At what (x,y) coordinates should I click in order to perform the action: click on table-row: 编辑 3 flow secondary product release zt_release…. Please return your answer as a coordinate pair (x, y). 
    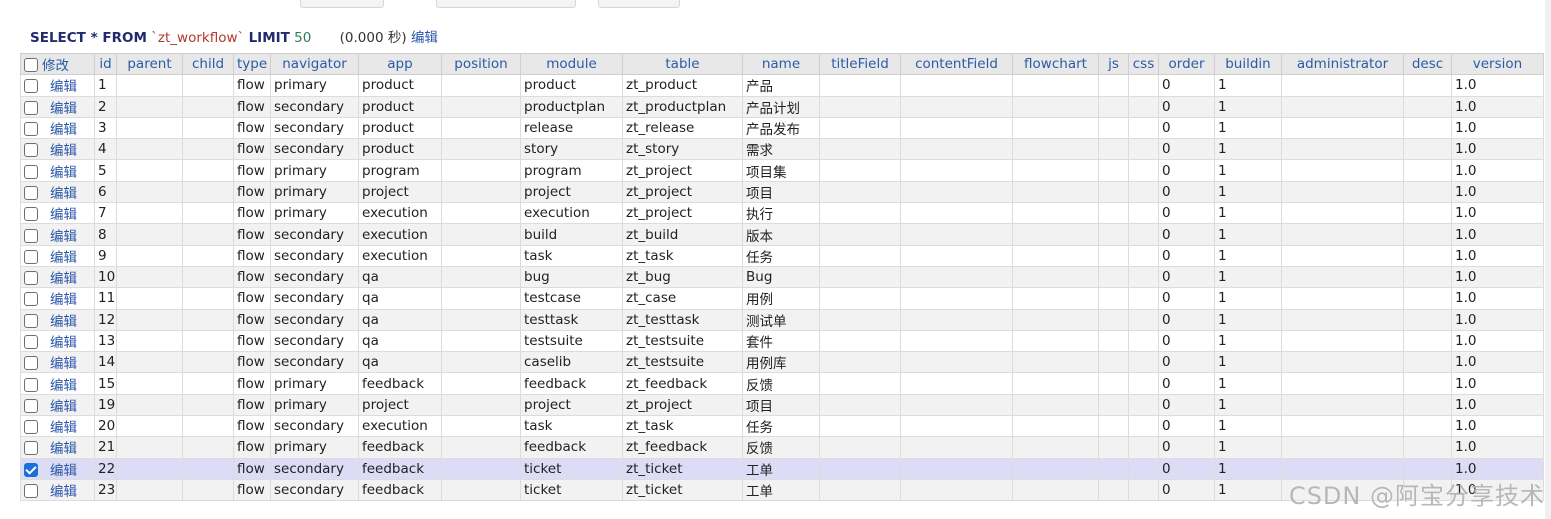
    Looking at the image, I should click on (782, 128).